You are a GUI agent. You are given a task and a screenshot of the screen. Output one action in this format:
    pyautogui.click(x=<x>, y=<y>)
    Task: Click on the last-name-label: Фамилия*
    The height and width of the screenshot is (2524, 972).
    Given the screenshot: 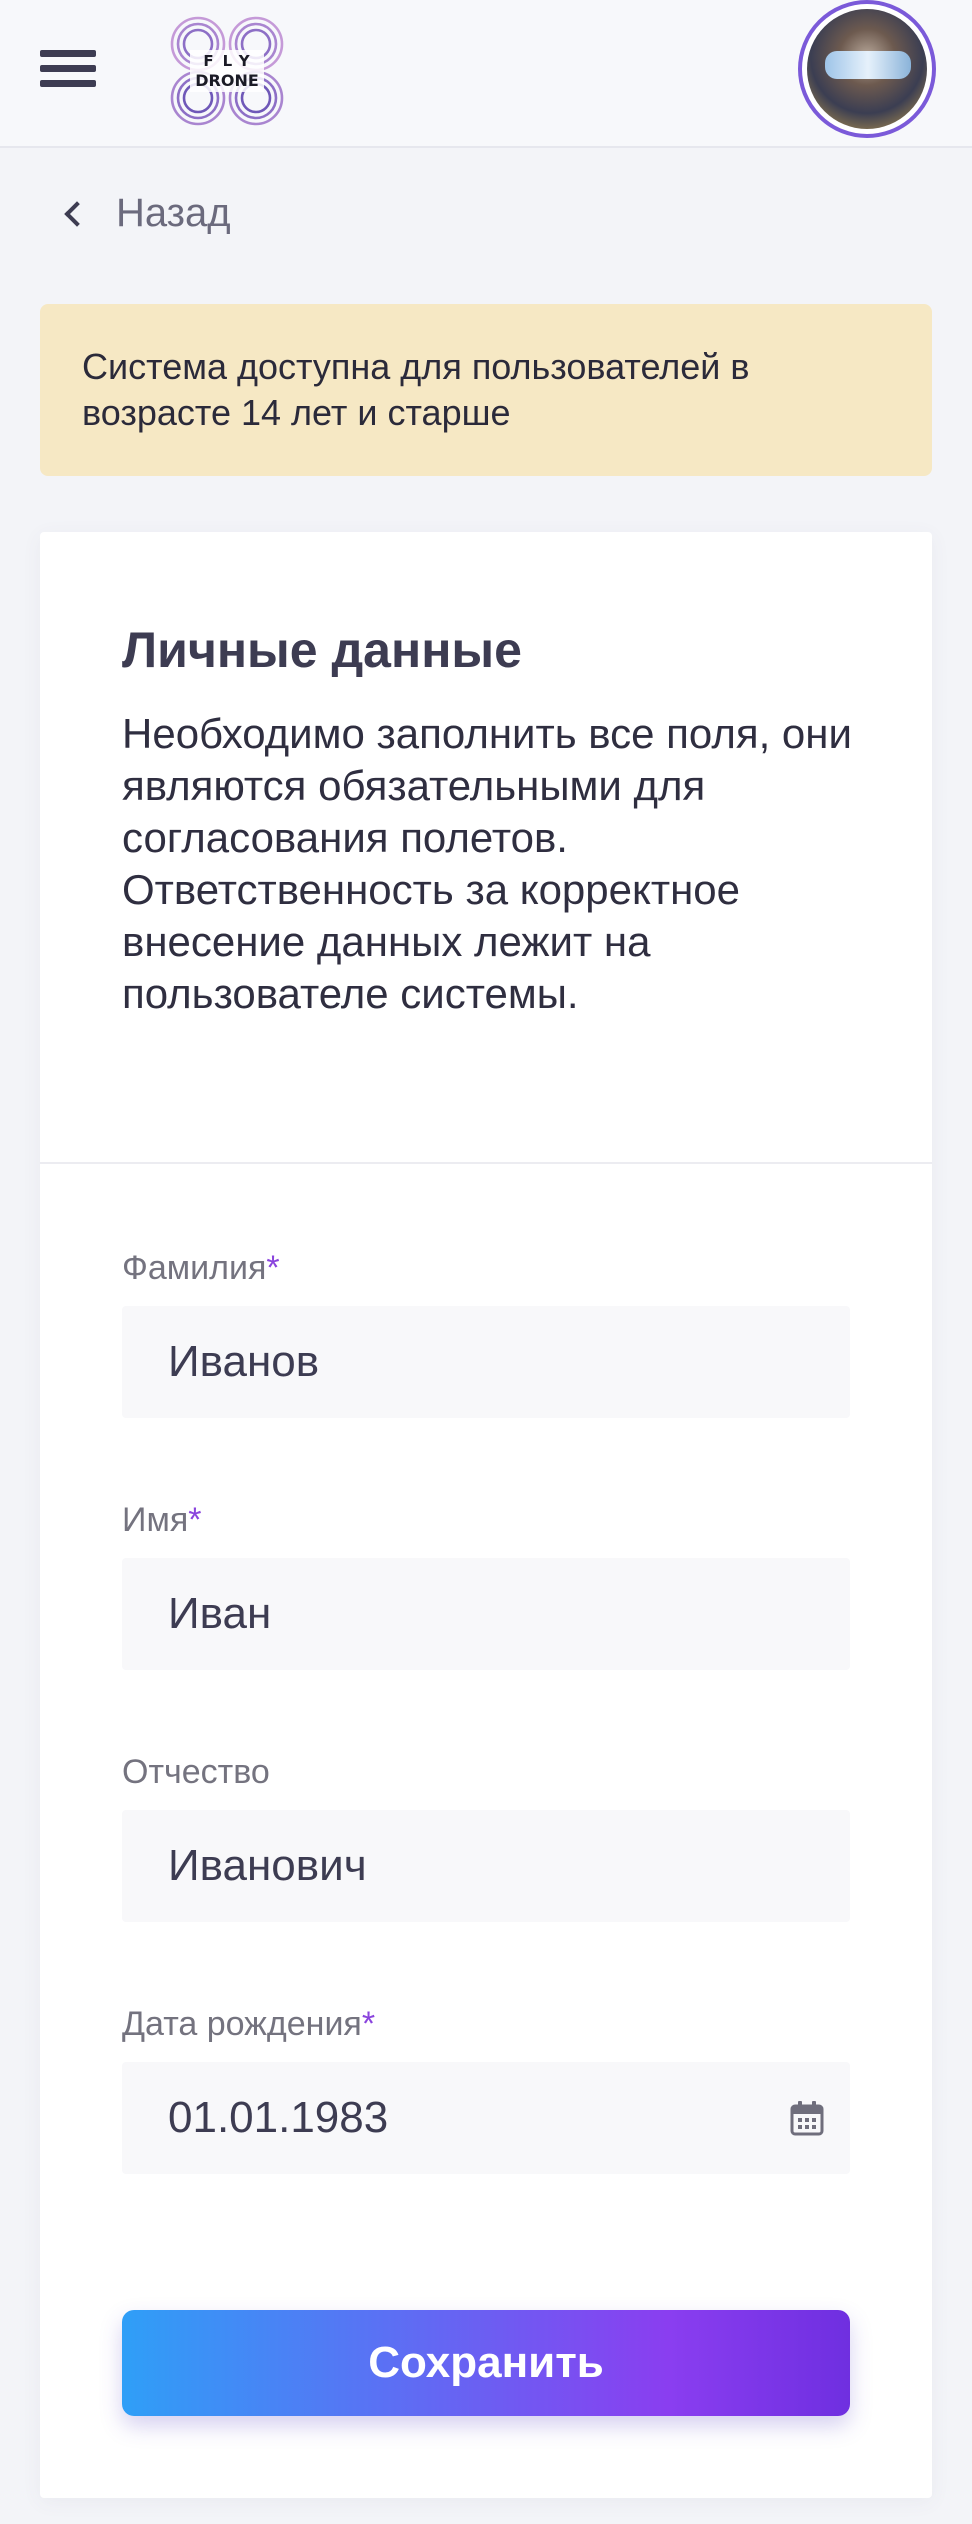 What is the action you would take?
    pyautogui.click(x=486, y=1268)
    